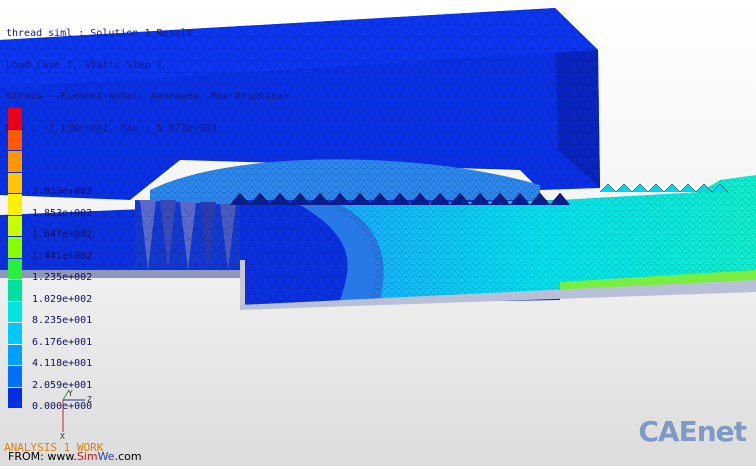  Describe the element at coordinates (62, 234) in the screenshot. I see `legend-label: 1.647e+002` at that location.